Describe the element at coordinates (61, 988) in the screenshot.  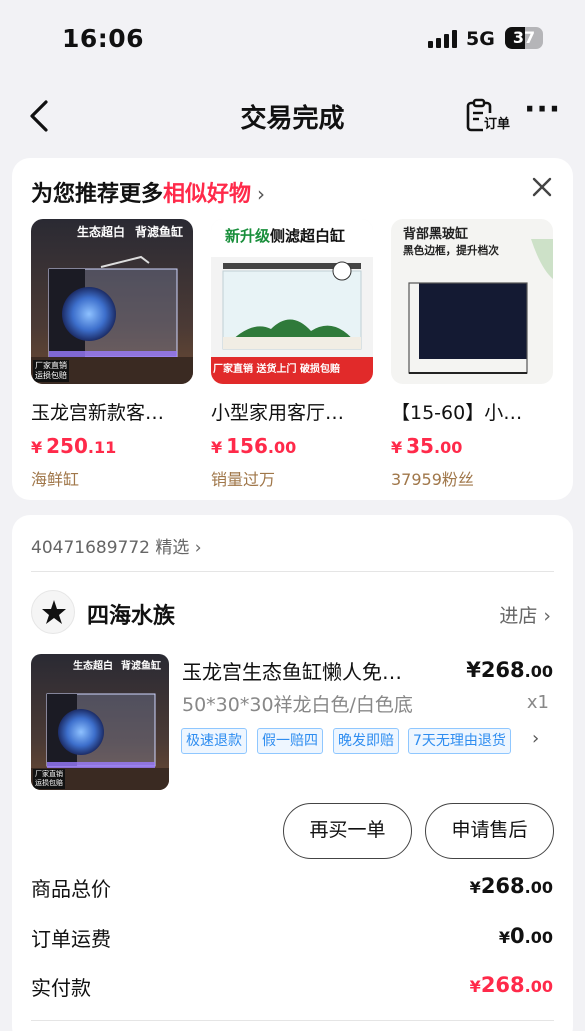
I see `paid-amount-label: 实付款` at that location.